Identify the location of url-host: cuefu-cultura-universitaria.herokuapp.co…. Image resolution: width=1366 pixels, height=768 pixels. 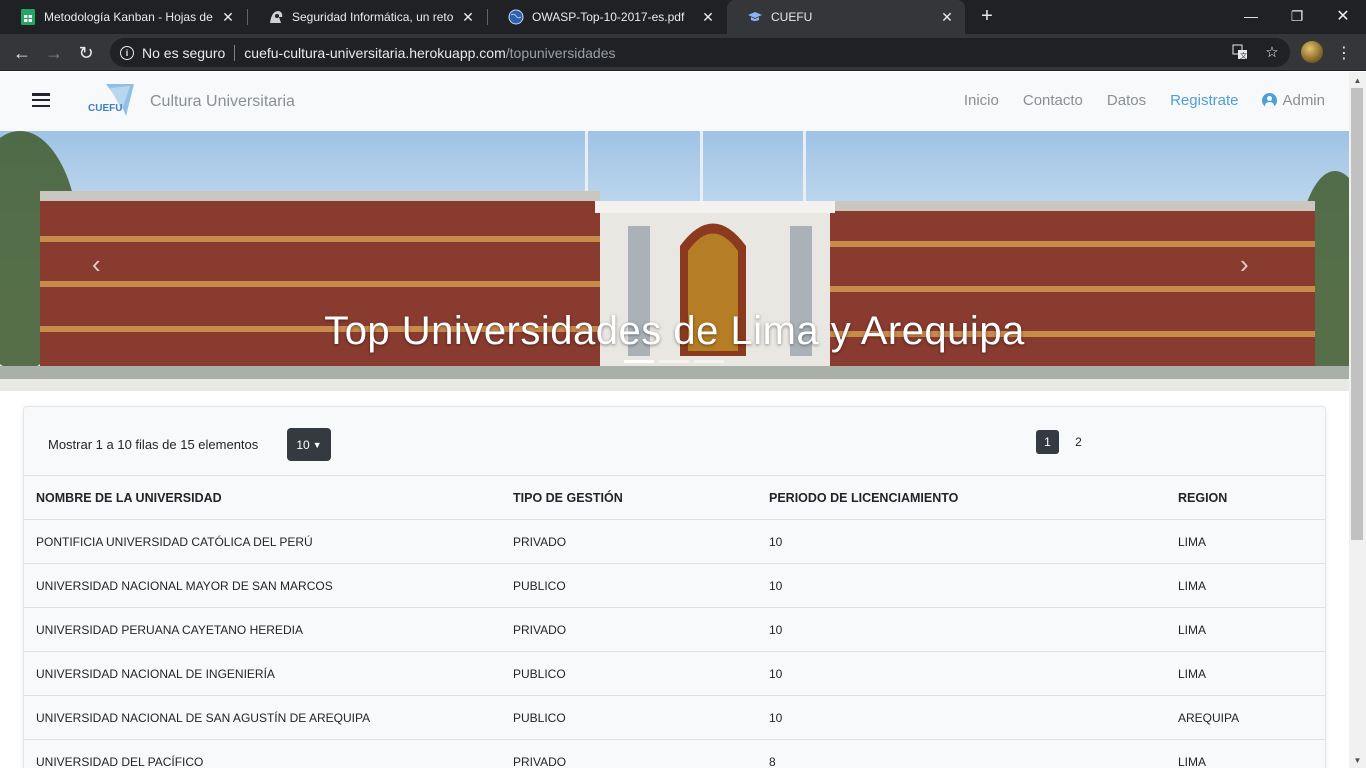
(375, 52).